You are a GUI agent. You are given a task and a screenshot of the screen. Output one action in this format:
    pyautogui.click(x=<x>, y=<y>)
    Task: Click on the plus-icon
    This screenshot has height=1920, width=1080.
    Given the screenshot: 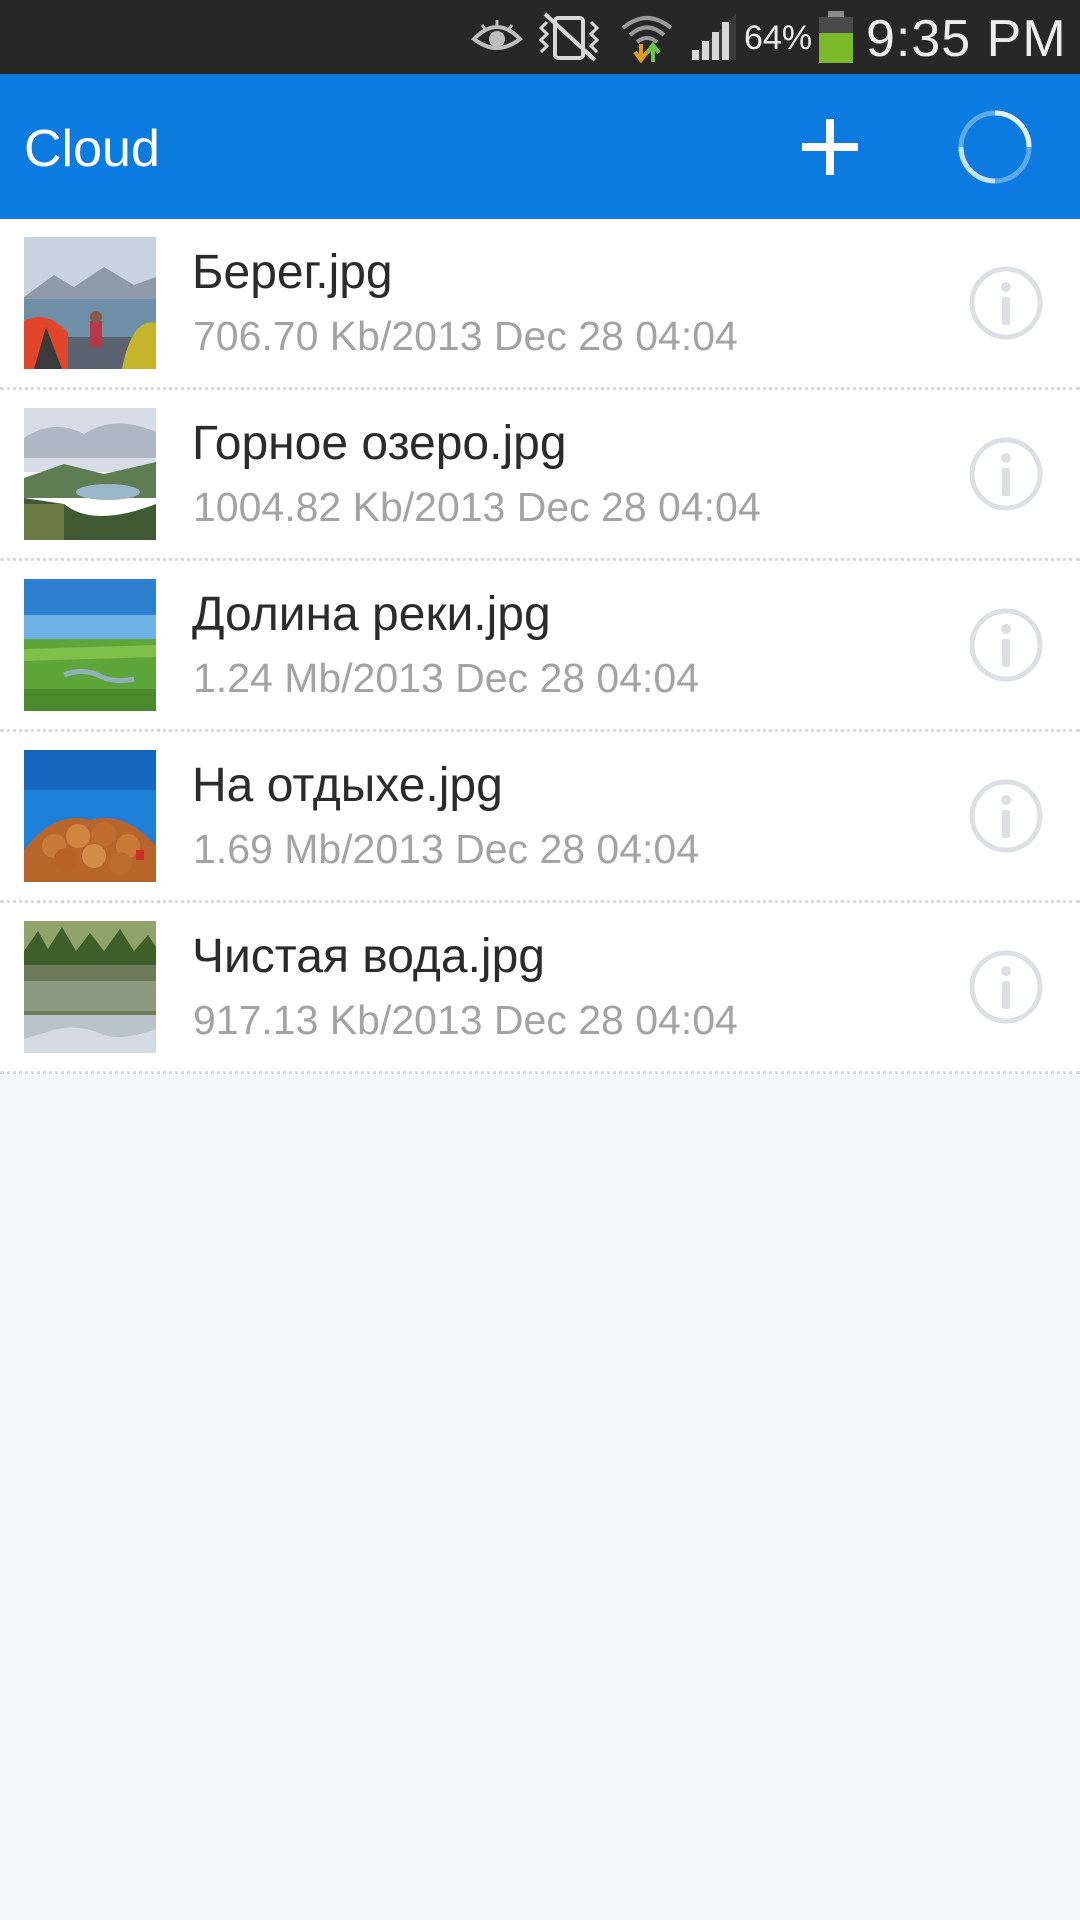 What is the action you would take?
    pyautogui.click(x=830, y=146)
    